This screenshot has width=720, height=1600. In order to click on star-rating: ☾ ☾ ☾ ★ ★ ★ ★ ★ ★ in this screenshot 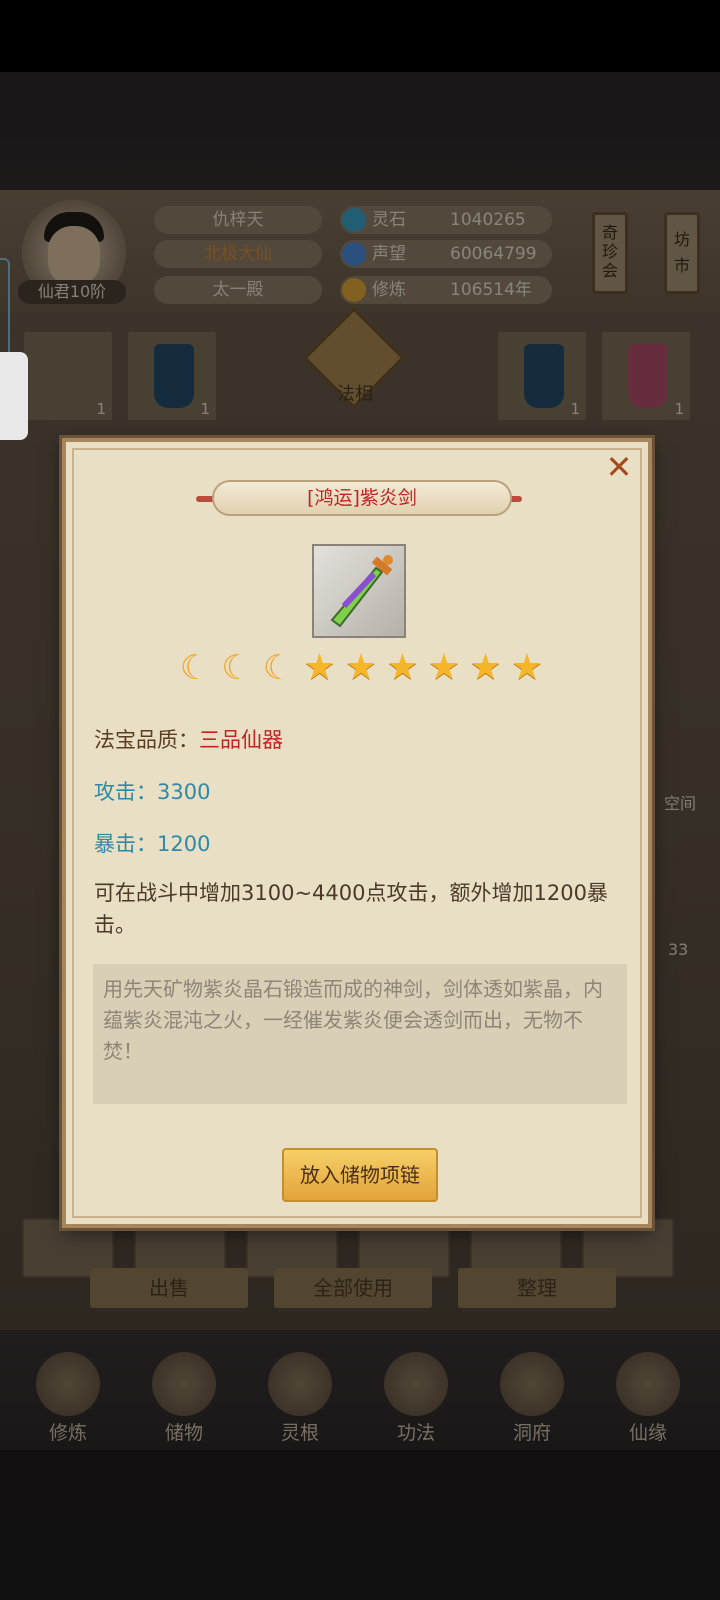, I will do `click(361, 670)`.